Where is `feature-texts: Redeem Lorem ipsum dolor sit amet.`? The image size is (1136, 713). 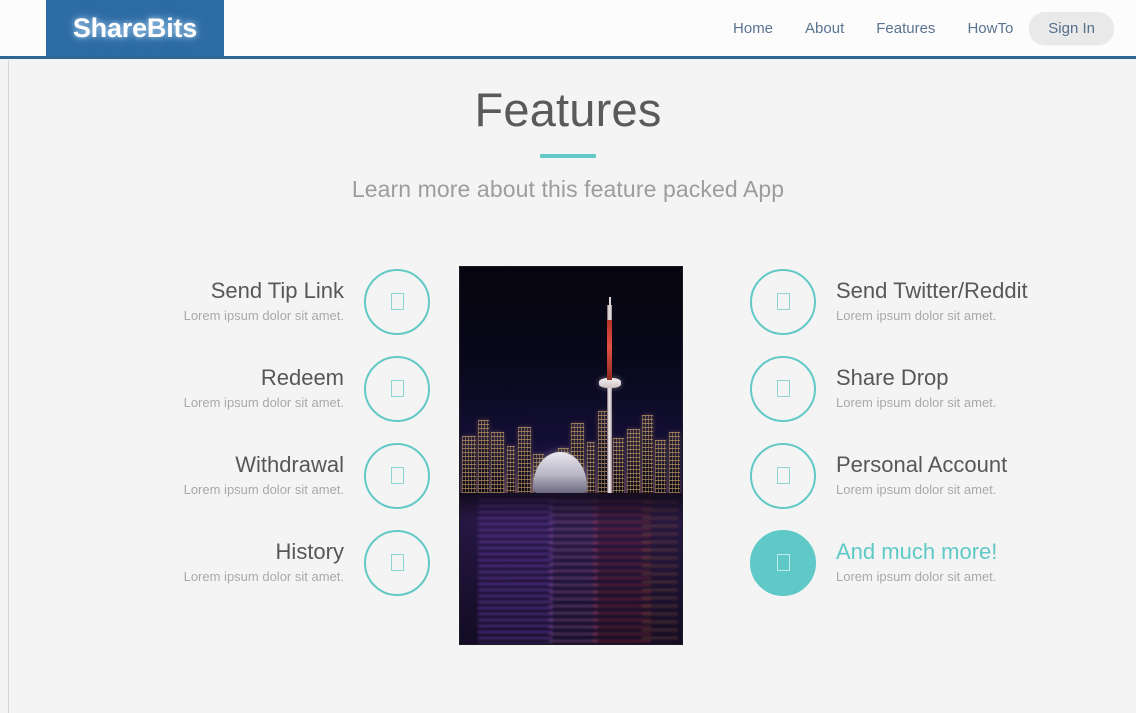
feature-texts: Redeem Lorem ipsum dolor sit amet. is located at coordinates (264, 389).